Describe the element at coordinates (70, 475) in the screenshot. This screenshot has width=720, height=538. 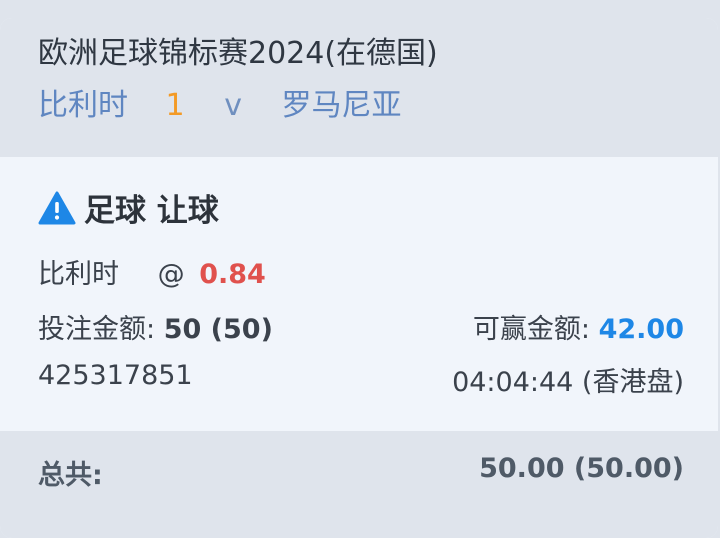
I see `total-label: 总共:` at that location.